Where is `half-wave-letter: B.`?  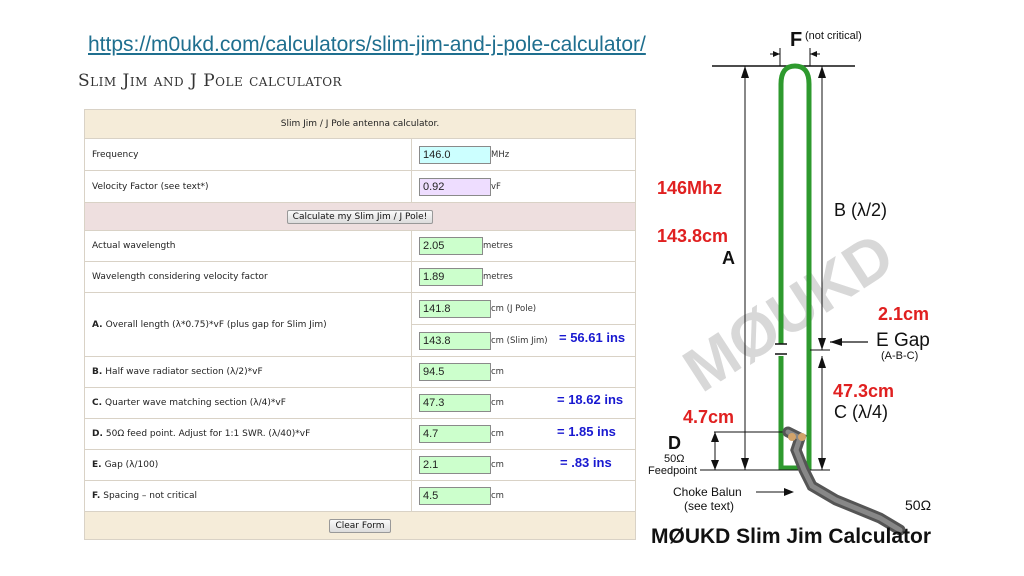 half-wave-letter: B. is located at coordinates (97, 372).